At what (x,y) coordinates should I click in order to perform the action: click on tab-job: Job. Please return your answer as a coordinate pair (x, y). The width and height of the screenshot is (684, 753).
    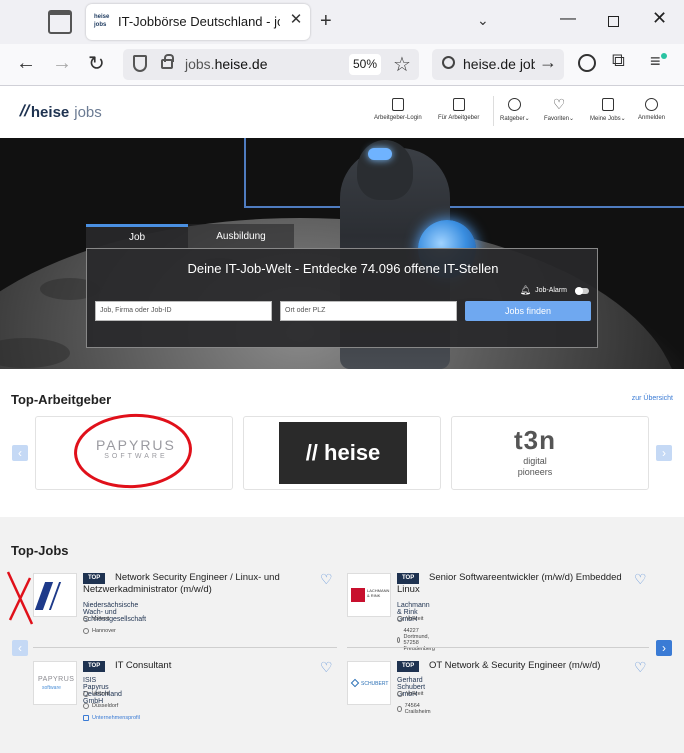
    Looking at the image, I should click on (137, 236).